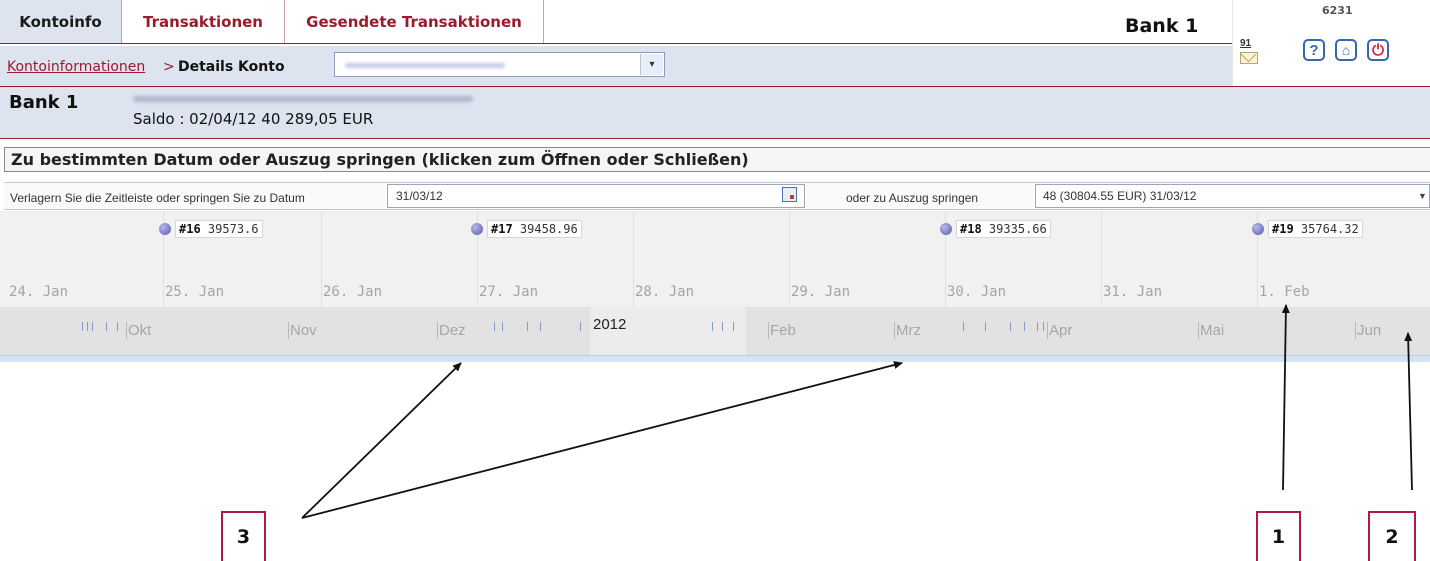 The width and height of the screenshot is (1430, 561). What do you see at coordinates (381, 440) in the screenshot?
I see `arrow-line-3a` at bounding box center [381, 440].